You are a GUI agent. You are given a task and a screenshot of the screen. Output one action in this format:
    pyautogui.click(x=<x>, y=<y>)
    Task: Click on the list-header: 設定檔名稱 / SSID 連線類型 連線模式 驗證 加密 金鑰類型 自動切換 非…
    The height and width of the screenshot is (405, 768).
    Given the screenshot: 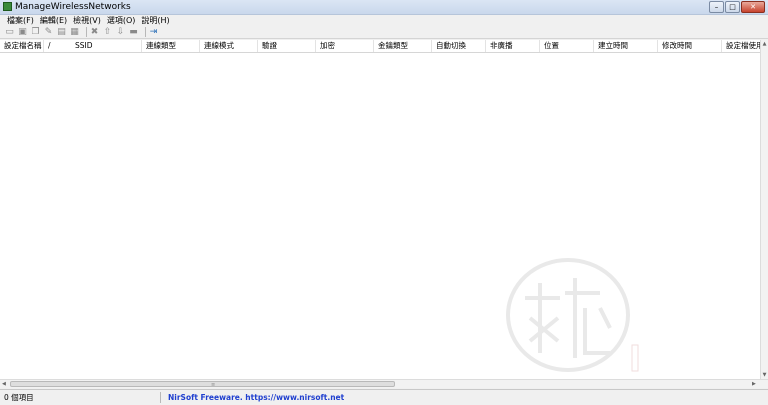 What is the action you would take?
    pyautogui.click(x=384, y=46)
    